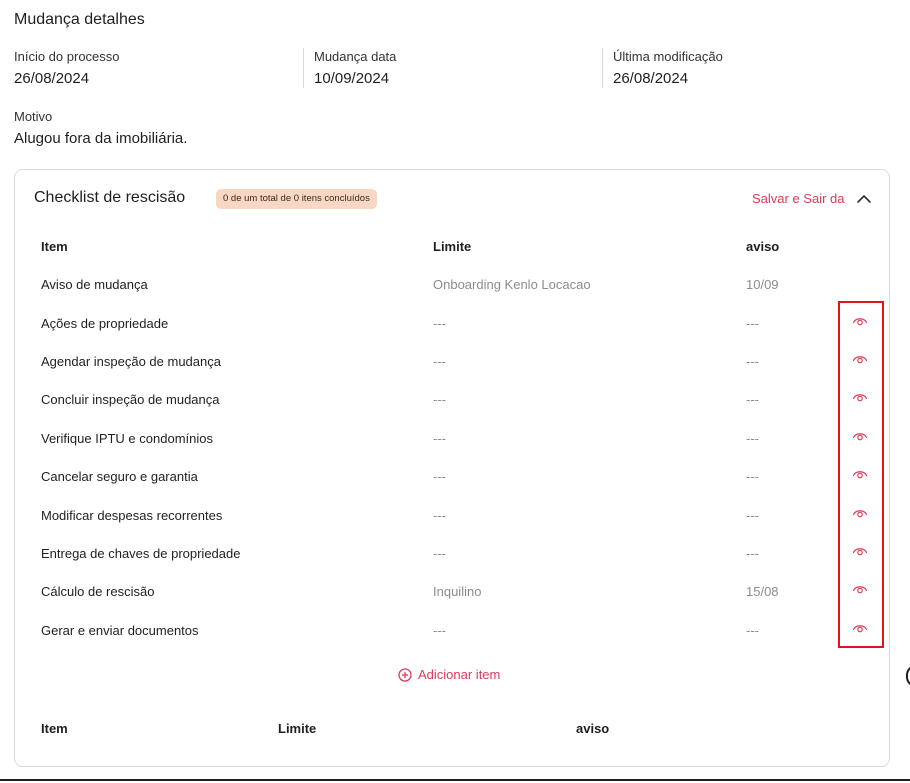  What do you see at coordinates (54, 246) in the screenshot?
I see `column-header-item: Item` at bounding box center [54, 246].